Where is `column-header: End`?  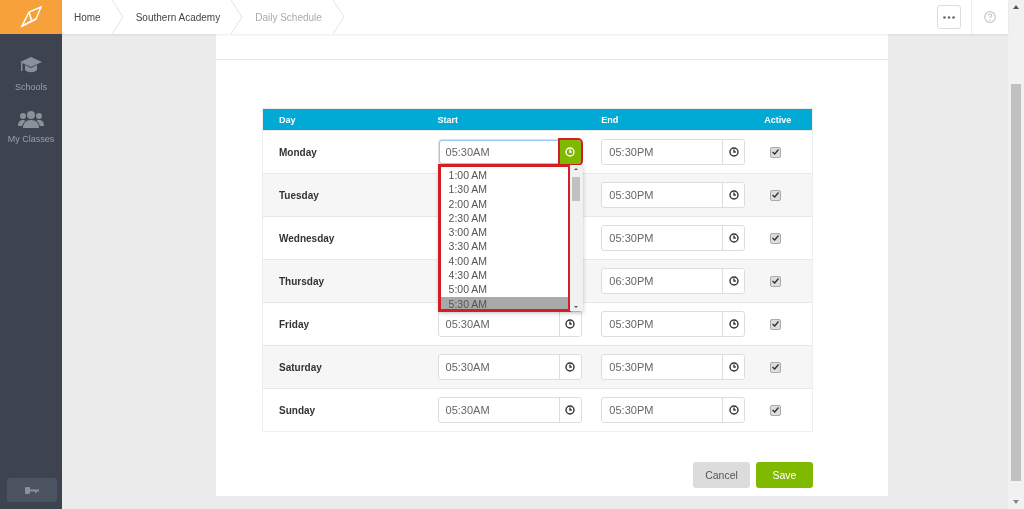 column-header: End is located at coordinates (610, 119).